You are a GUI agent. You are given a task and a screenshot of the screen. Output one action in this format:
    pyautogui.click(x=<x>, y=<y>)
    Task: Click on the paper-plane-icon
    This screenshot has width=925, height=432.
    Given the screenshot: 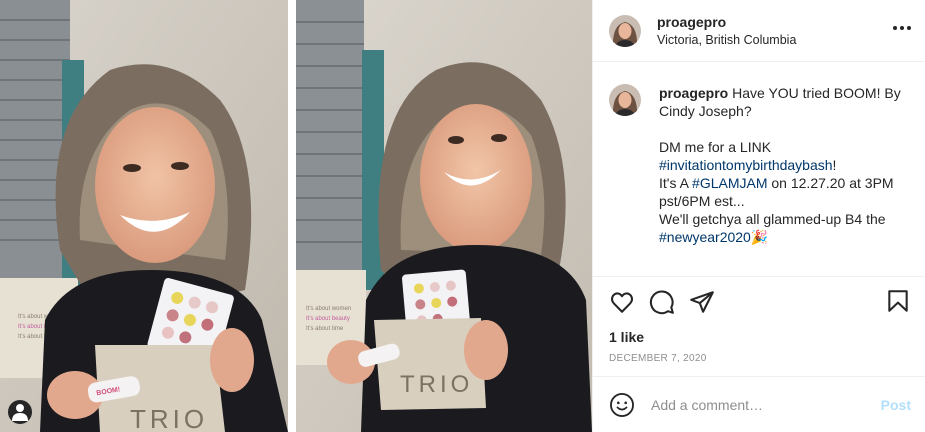 What is the action you would take?
    pyautogui.click(x=702, y=302)
    